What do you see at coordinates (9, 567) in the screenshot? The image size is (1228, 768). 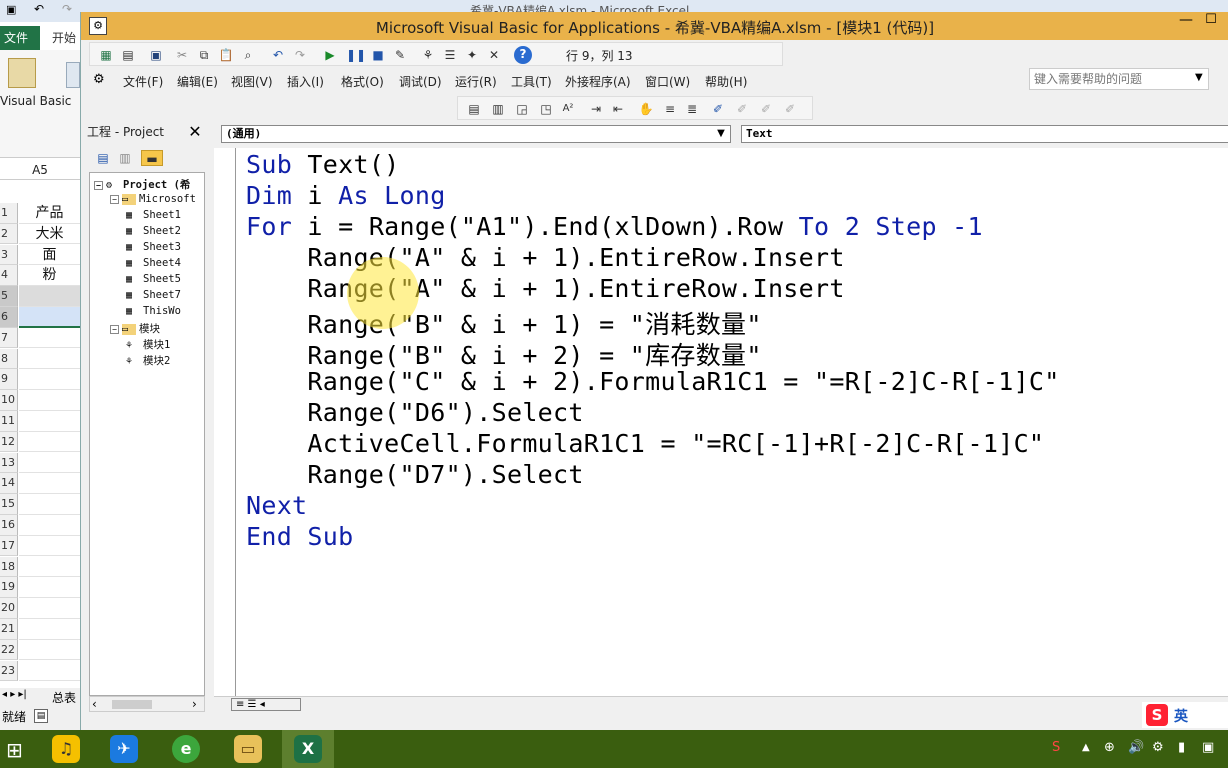 I see `row-header: 18` at bounding box center [9, 567].